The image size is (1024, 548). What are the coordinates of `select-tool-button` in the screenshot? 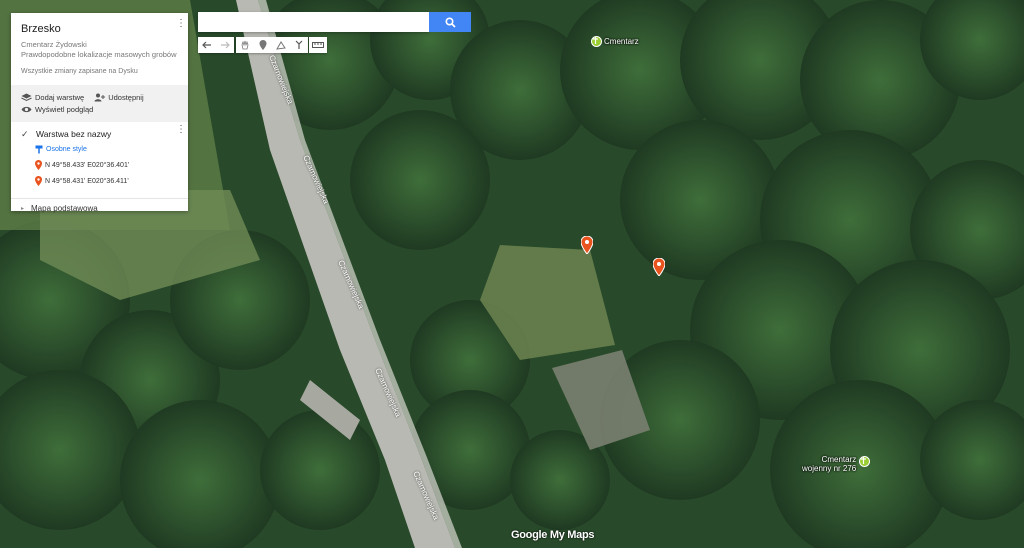 It's located at (245, 45).